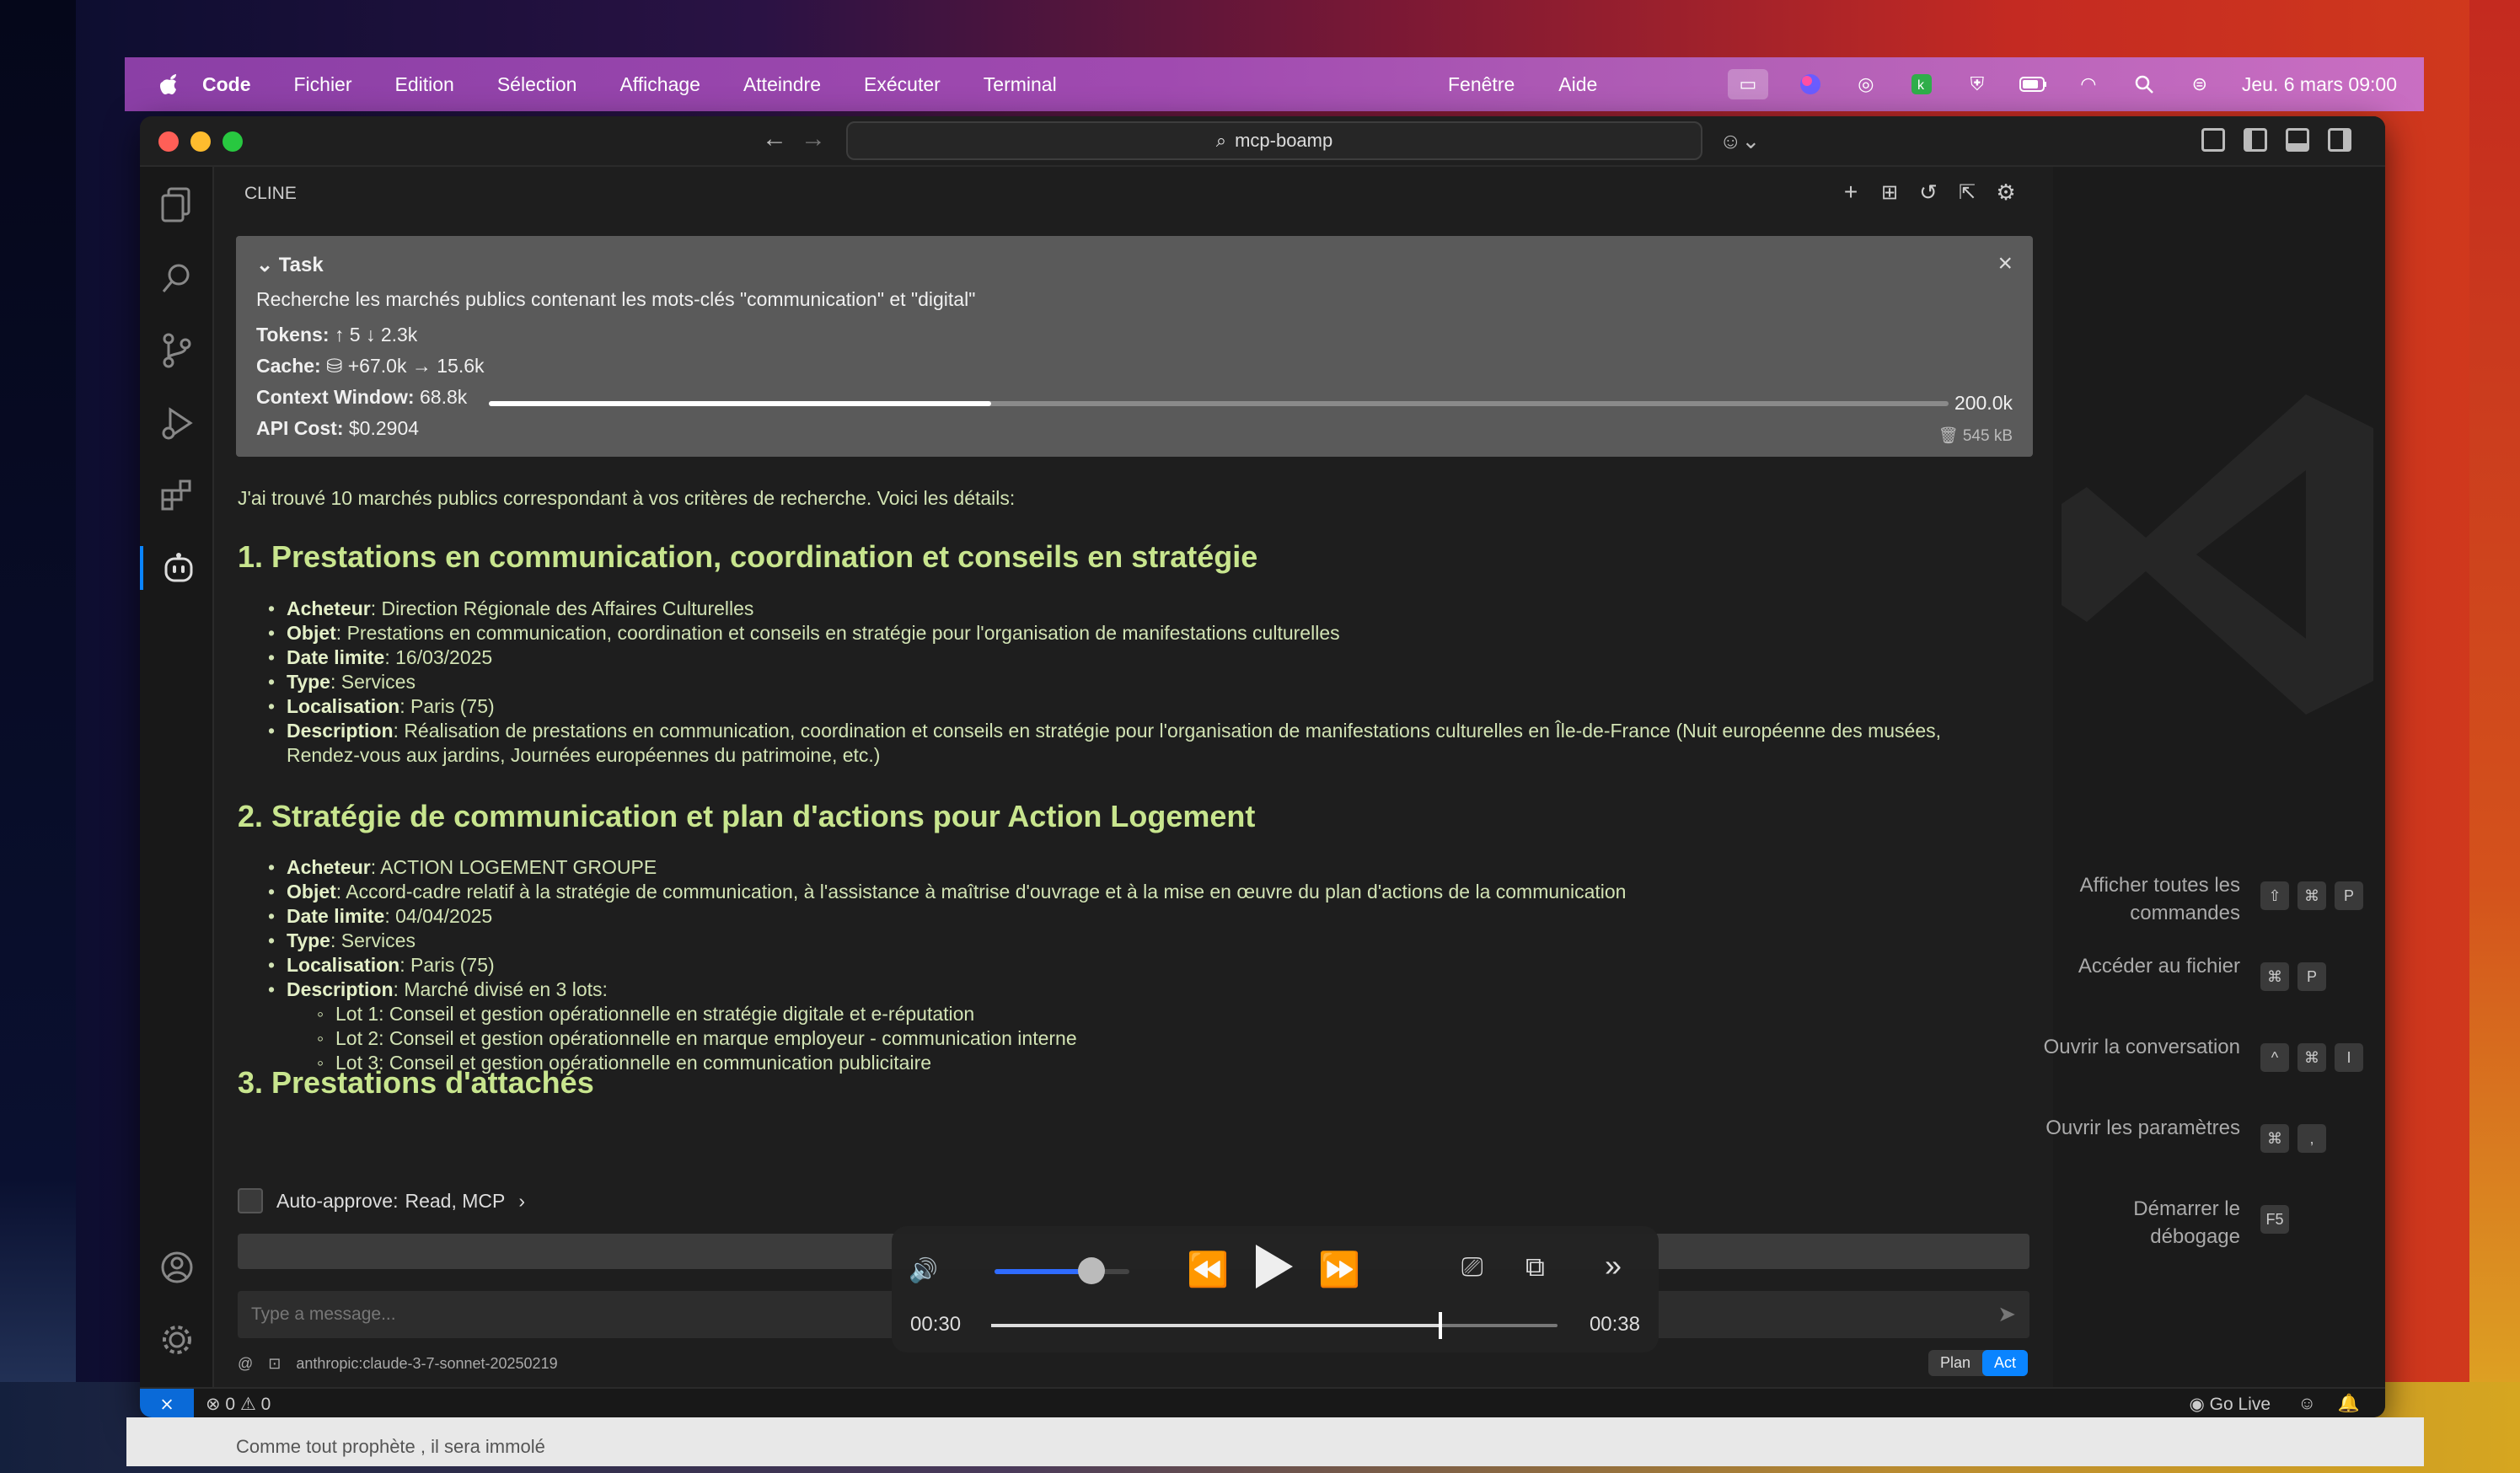 This screenshot has width=2520, height=1473. Describe the element at coordinates (1339, 1269) in the screenshot. I see `fast-forward-icon: ⏩` at that location.